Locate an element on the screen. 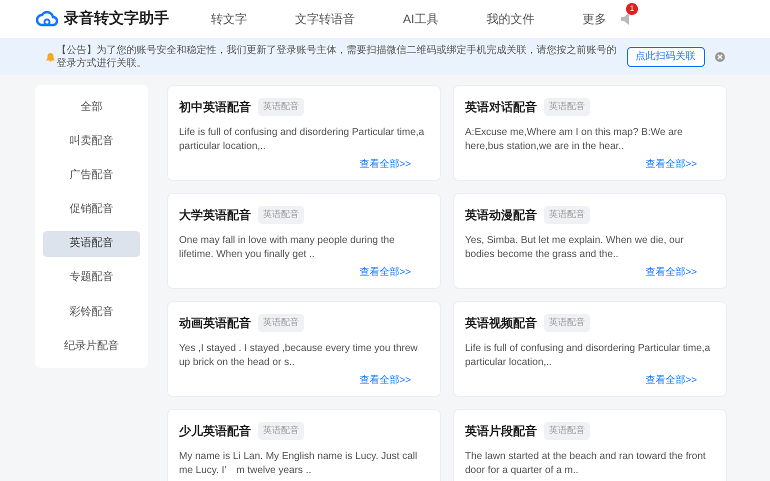  nav-link: 转文字 is located at coordinates (229, 19).